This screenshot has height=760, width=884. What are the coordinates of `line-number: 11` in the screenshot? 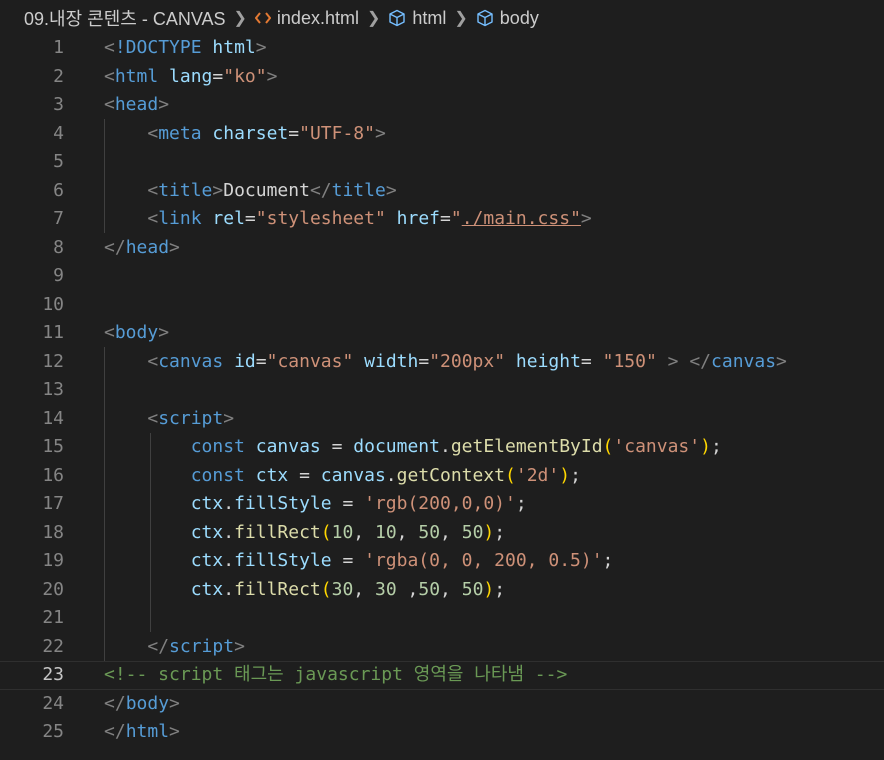 It's located at (53, 332).